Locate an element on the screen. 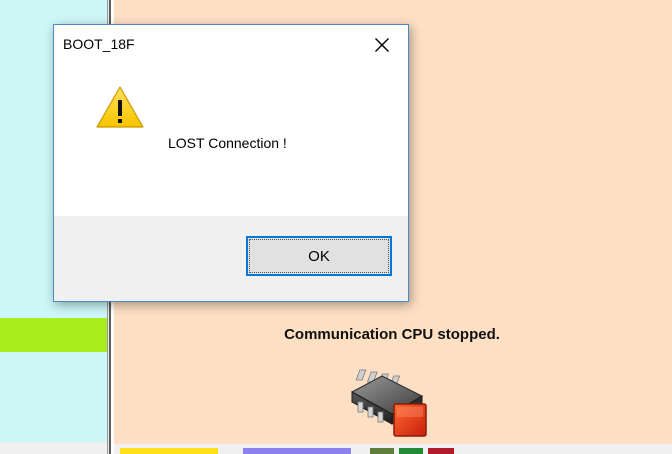 This screenshot has height=454, width=672. green-indicator is located at coordinates (411, 451).